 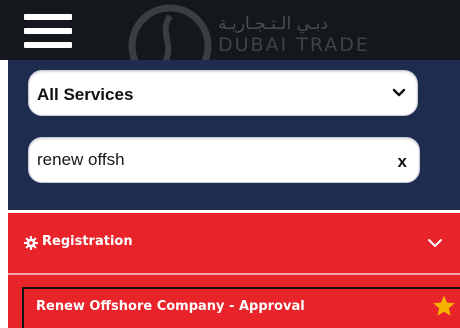 I want to click on accordion-title: Registration, so click(x=87, y=241).